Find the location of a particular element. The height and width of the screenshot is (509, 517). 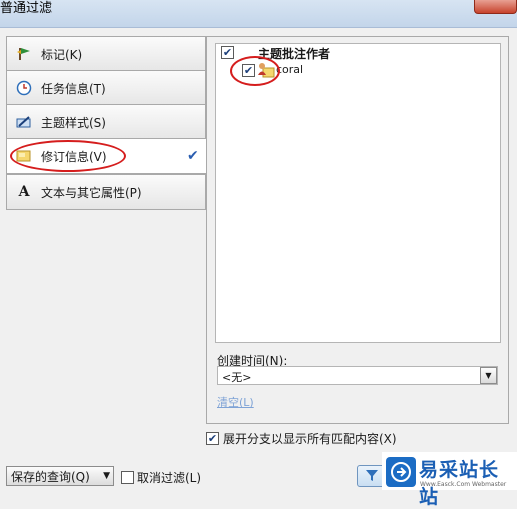

clear-link: 清空(L) is located at coordinates (235, 402).